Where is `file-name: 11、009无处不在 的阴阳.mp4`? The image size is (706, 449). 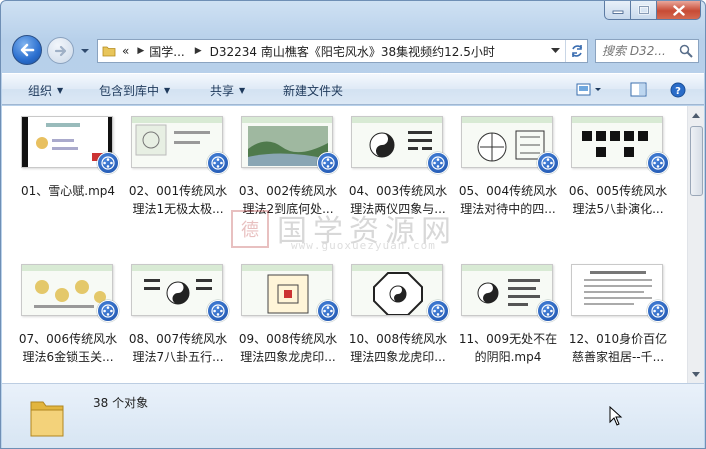 file-name: 11、009无处不在 的阴阳.mp4 is located at coordinates (508, 348).